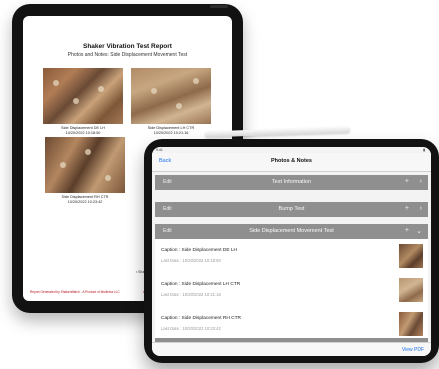 Image resolution: width=439 pixels, height=369 pixels. I want to click on section-bump-test: Edit Bump Test + ›, so click(291, 209).